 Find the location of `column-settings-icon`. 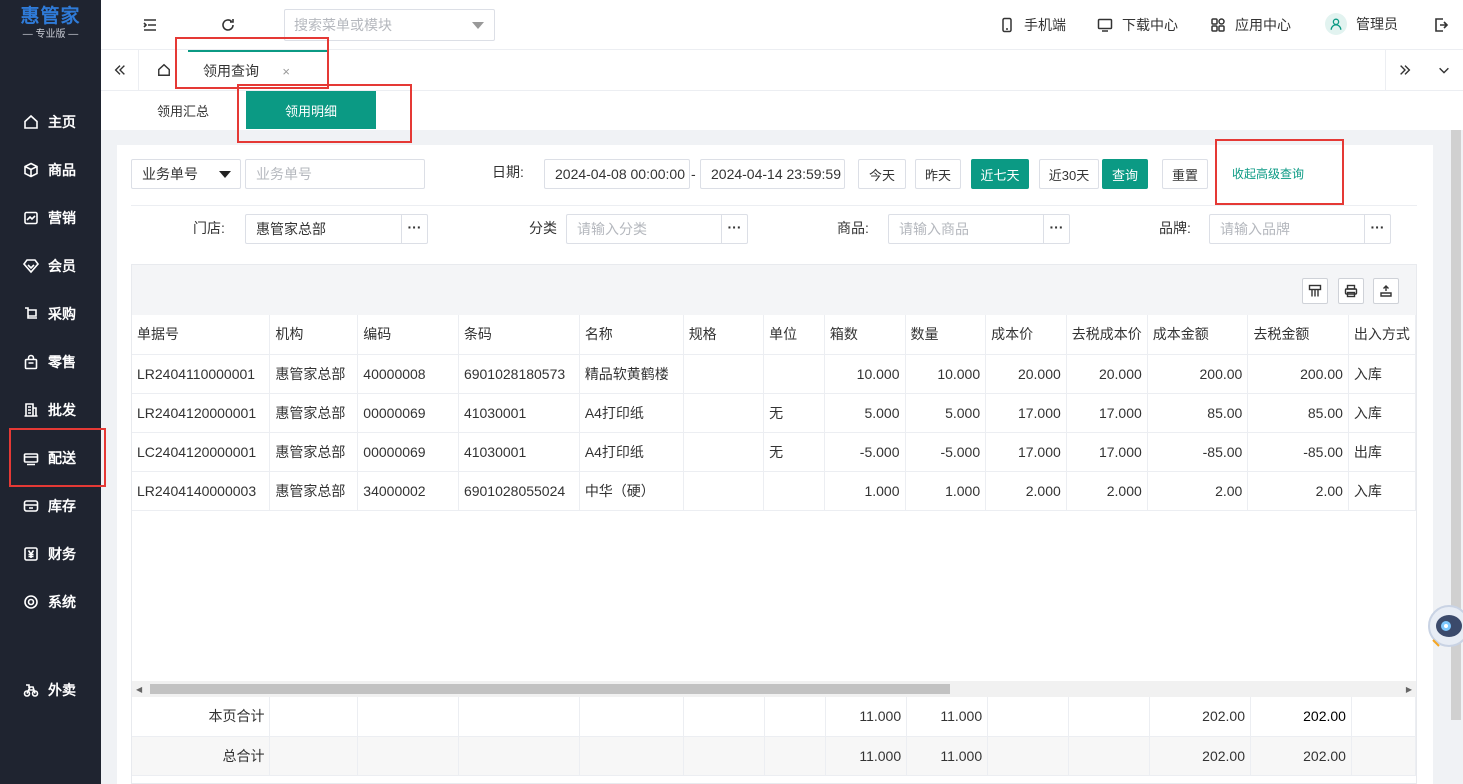

column-settings-icon is located at coordinates (1315, 291).